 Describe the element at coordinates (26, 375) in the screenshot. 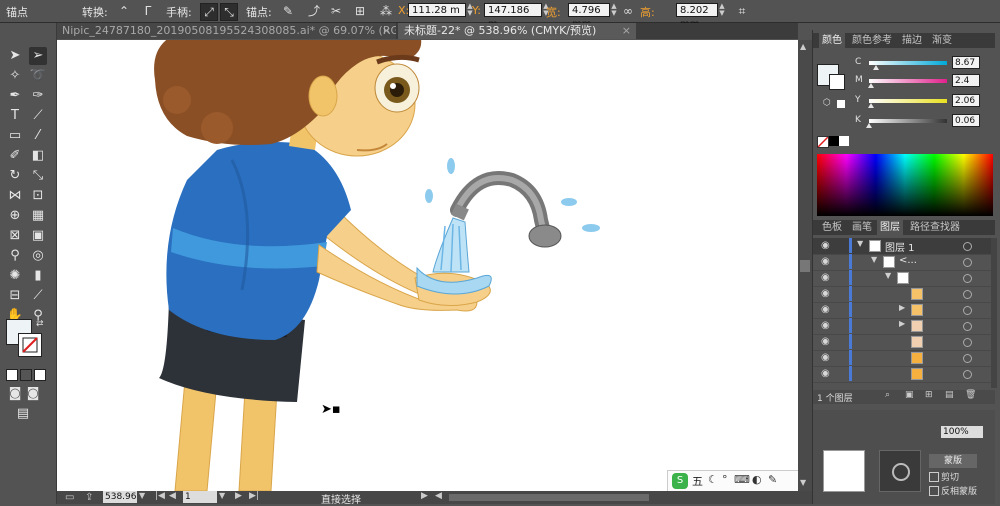

I see `gradient-mode-icon` at that location.